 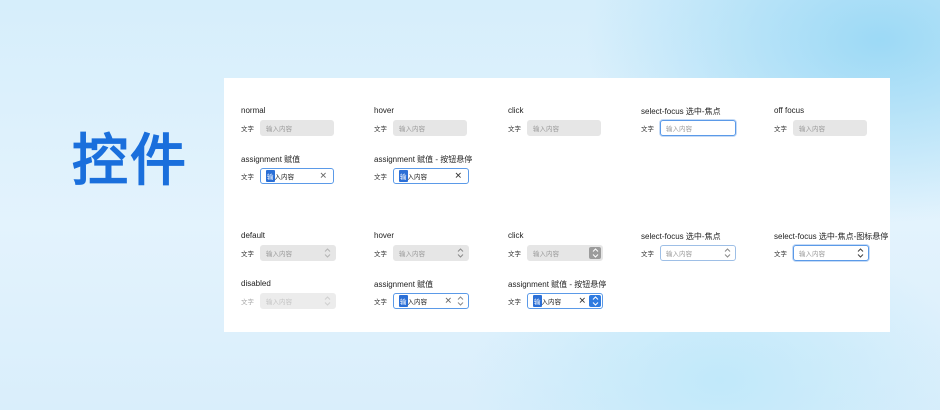 I want to click on state-label: default, so click(x=253, y=235).